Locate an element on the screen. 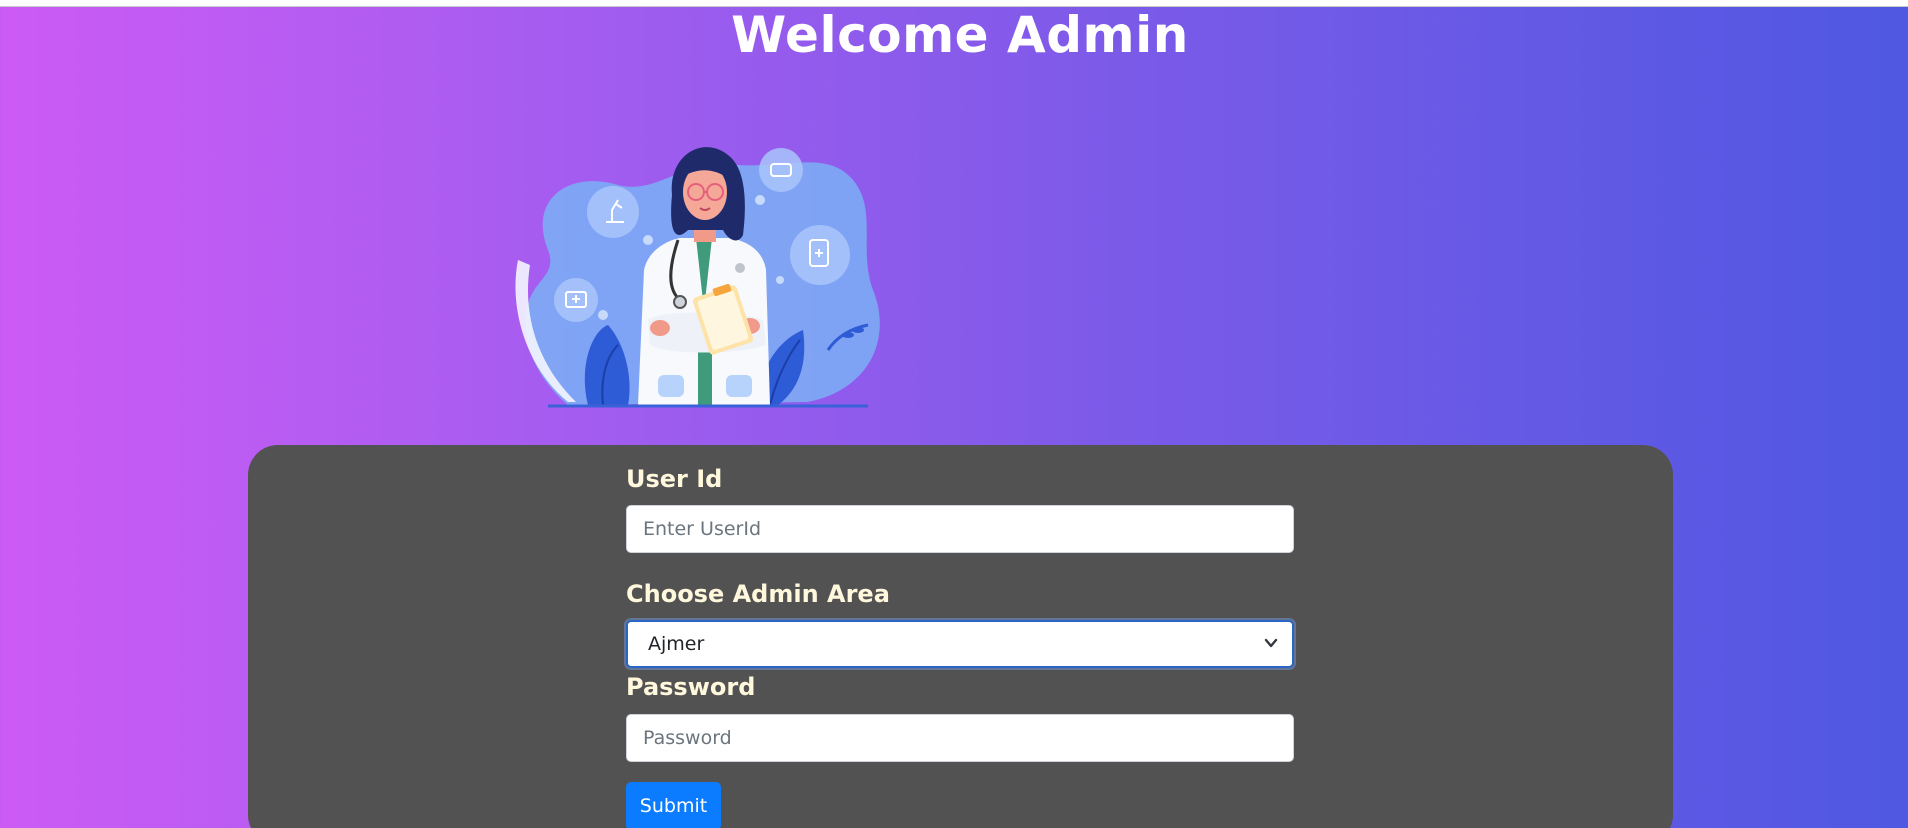  doctor-illustration is located at coordinates (697, 277).